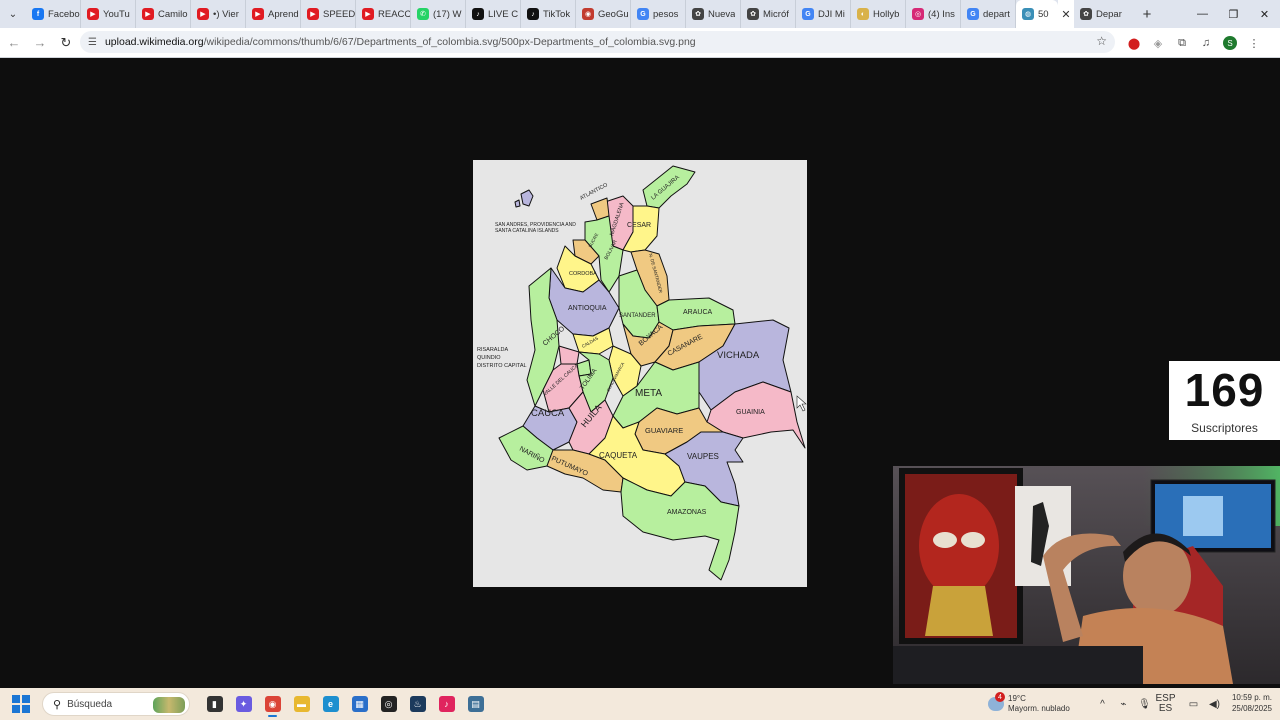 The height and width of the screenshot is (720, 1280). I want to click on label-distrito-capital: DISTRITO CAPITAL, so click(502, 366).